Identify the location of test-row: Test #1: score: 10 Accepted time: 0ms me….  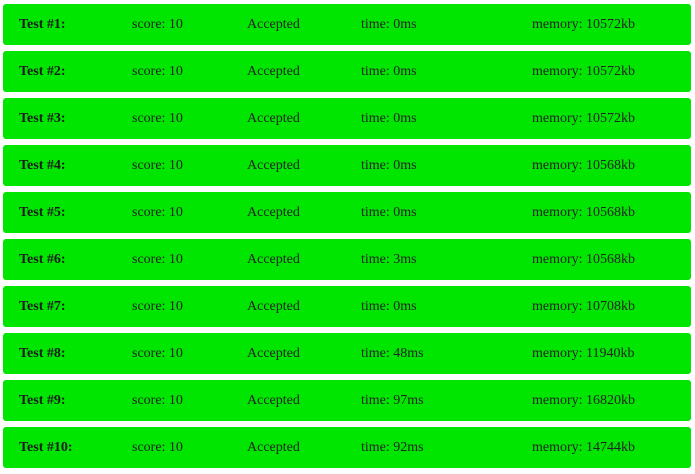
(347, 24).